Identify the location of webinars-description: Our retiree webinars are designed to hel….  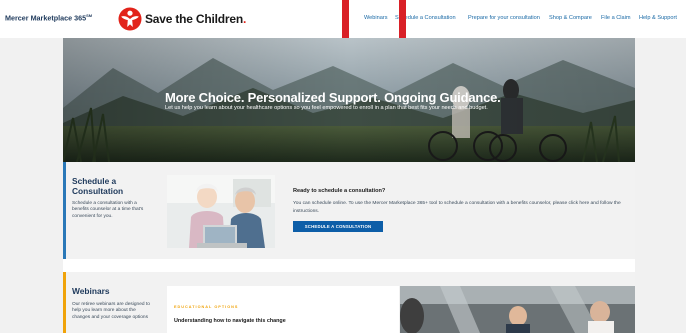
(111, 311).